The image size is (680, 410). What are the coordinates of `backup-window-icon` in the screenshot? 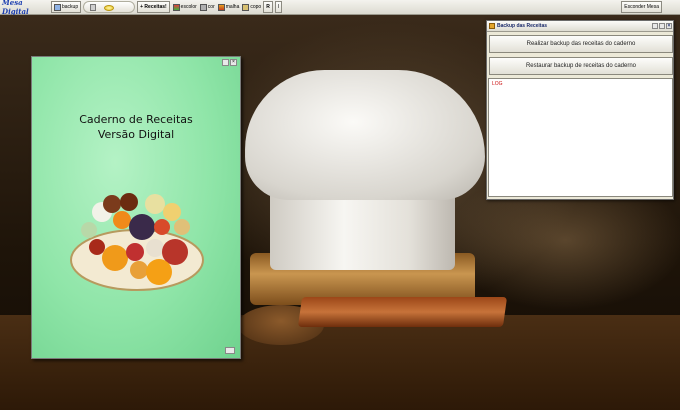 It's located at (492, 26).